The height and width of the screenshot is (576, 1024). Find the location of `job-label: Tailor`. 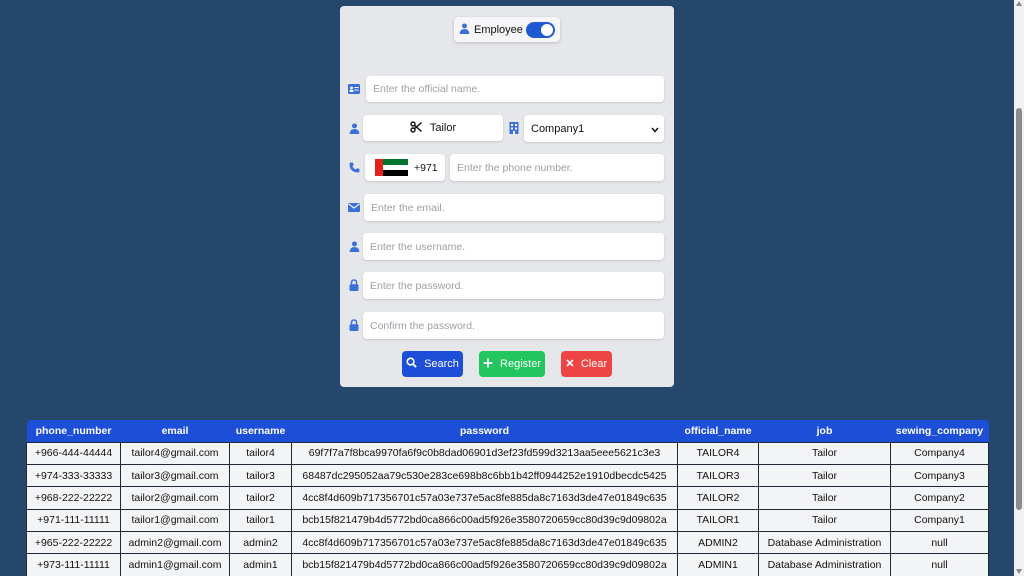

job-label: Tailor is located at coordinates (443, 128).